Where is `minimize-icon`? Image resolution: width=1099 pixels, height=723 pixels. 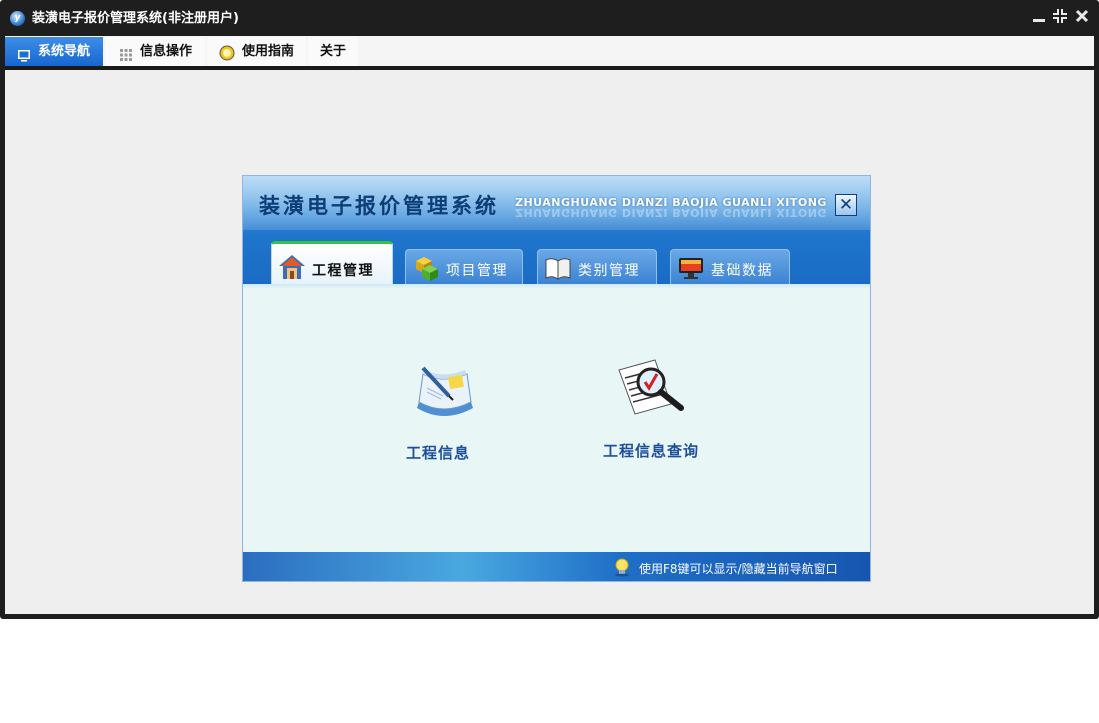 minimize-icon is located at coordinates (1039, 18).